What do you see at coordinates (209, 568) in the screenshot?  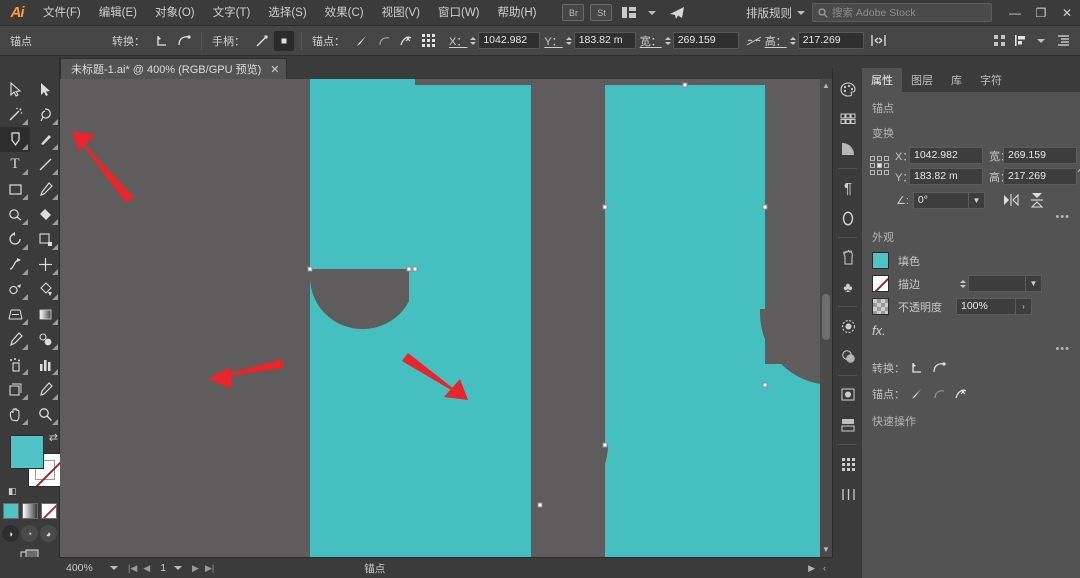 I see `last-artboard-icon: ▶|` at bounding box center [209, 568].